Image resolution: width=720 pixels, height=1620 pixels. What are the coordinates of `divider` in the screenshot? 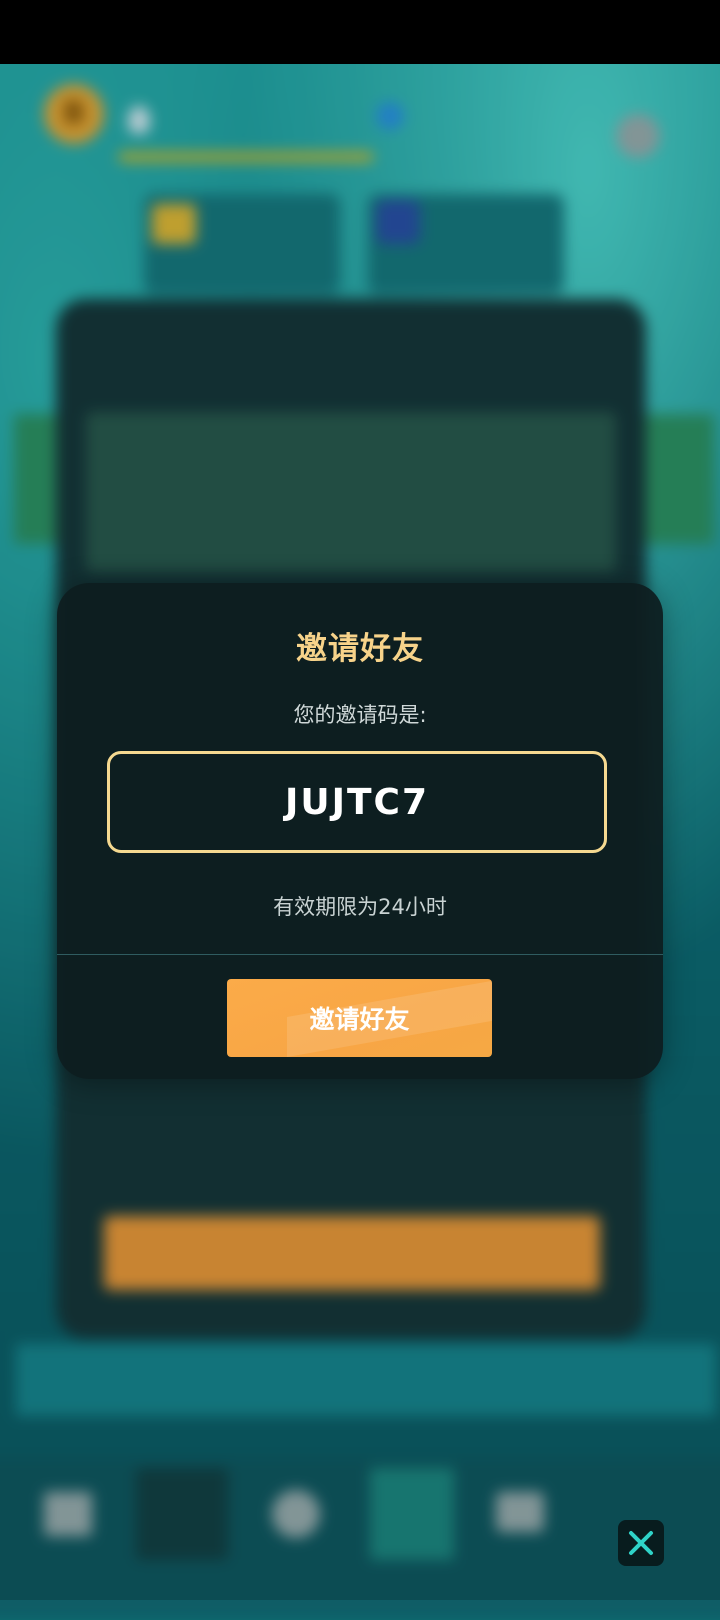 It's located at (360, 954).